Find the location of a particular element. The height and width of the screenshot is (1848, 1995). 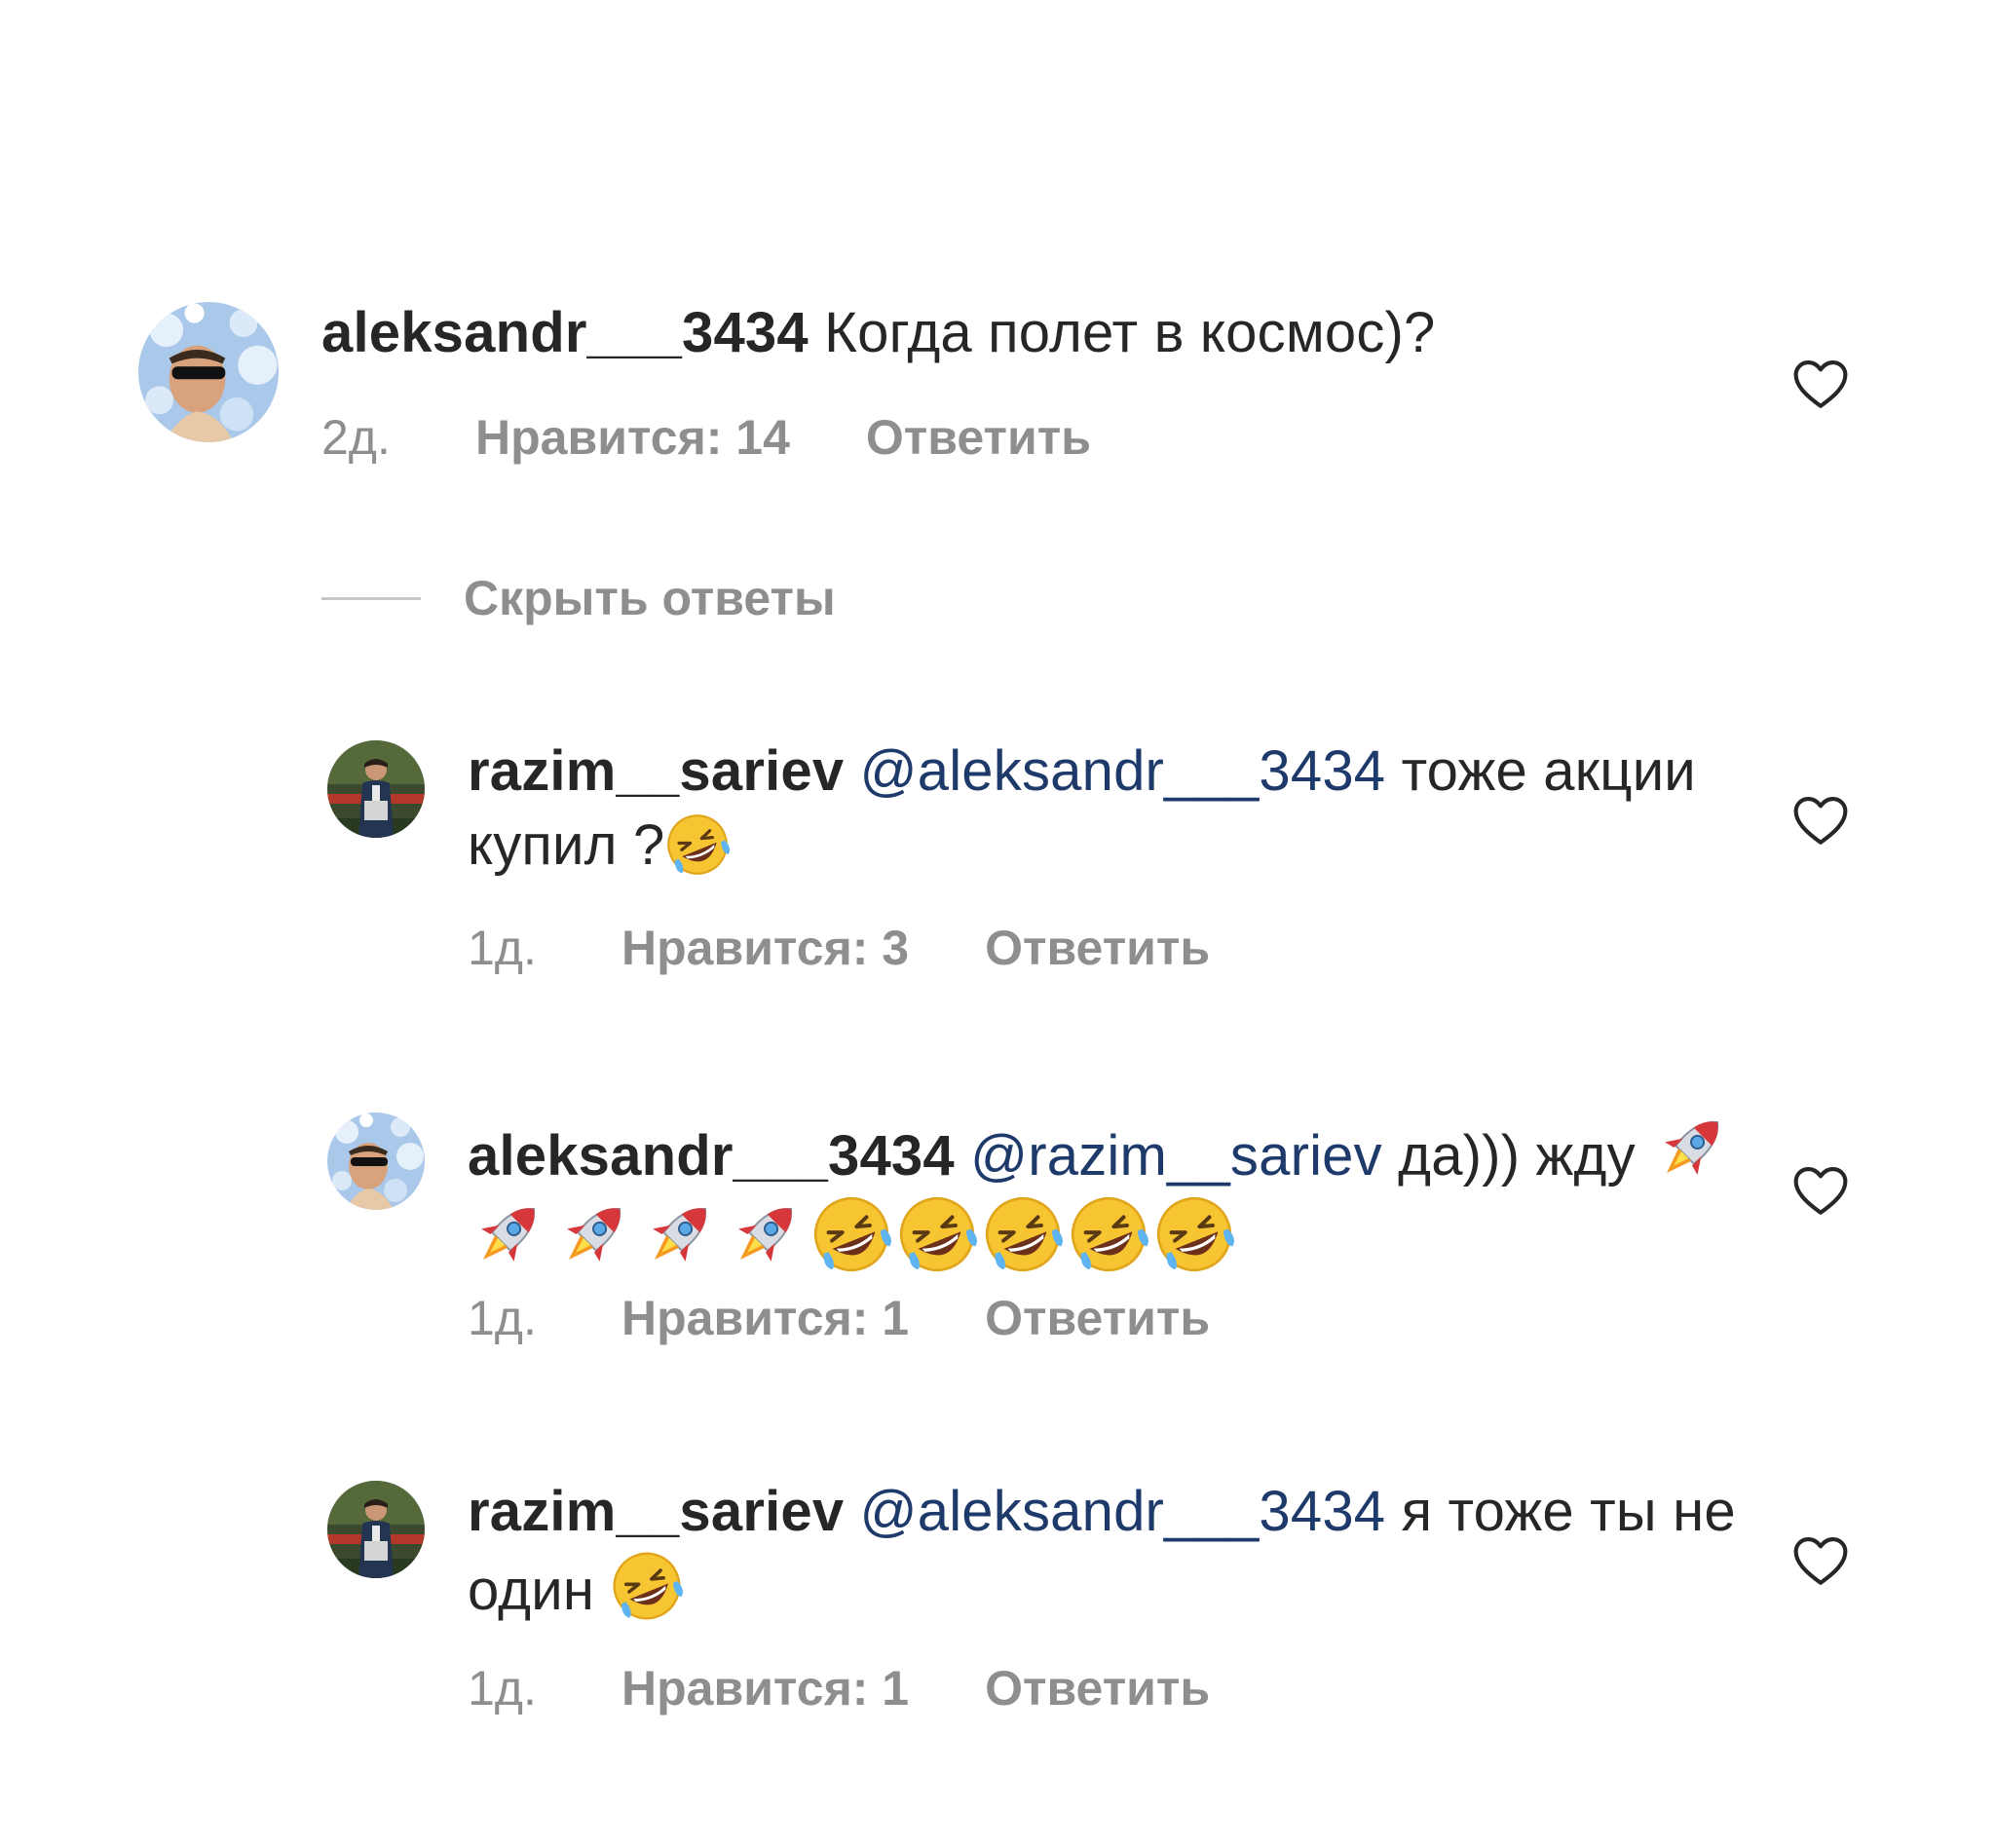

comment-meta: 2д. Нравится: 14 Ответить is located at coordinates (706, 438).